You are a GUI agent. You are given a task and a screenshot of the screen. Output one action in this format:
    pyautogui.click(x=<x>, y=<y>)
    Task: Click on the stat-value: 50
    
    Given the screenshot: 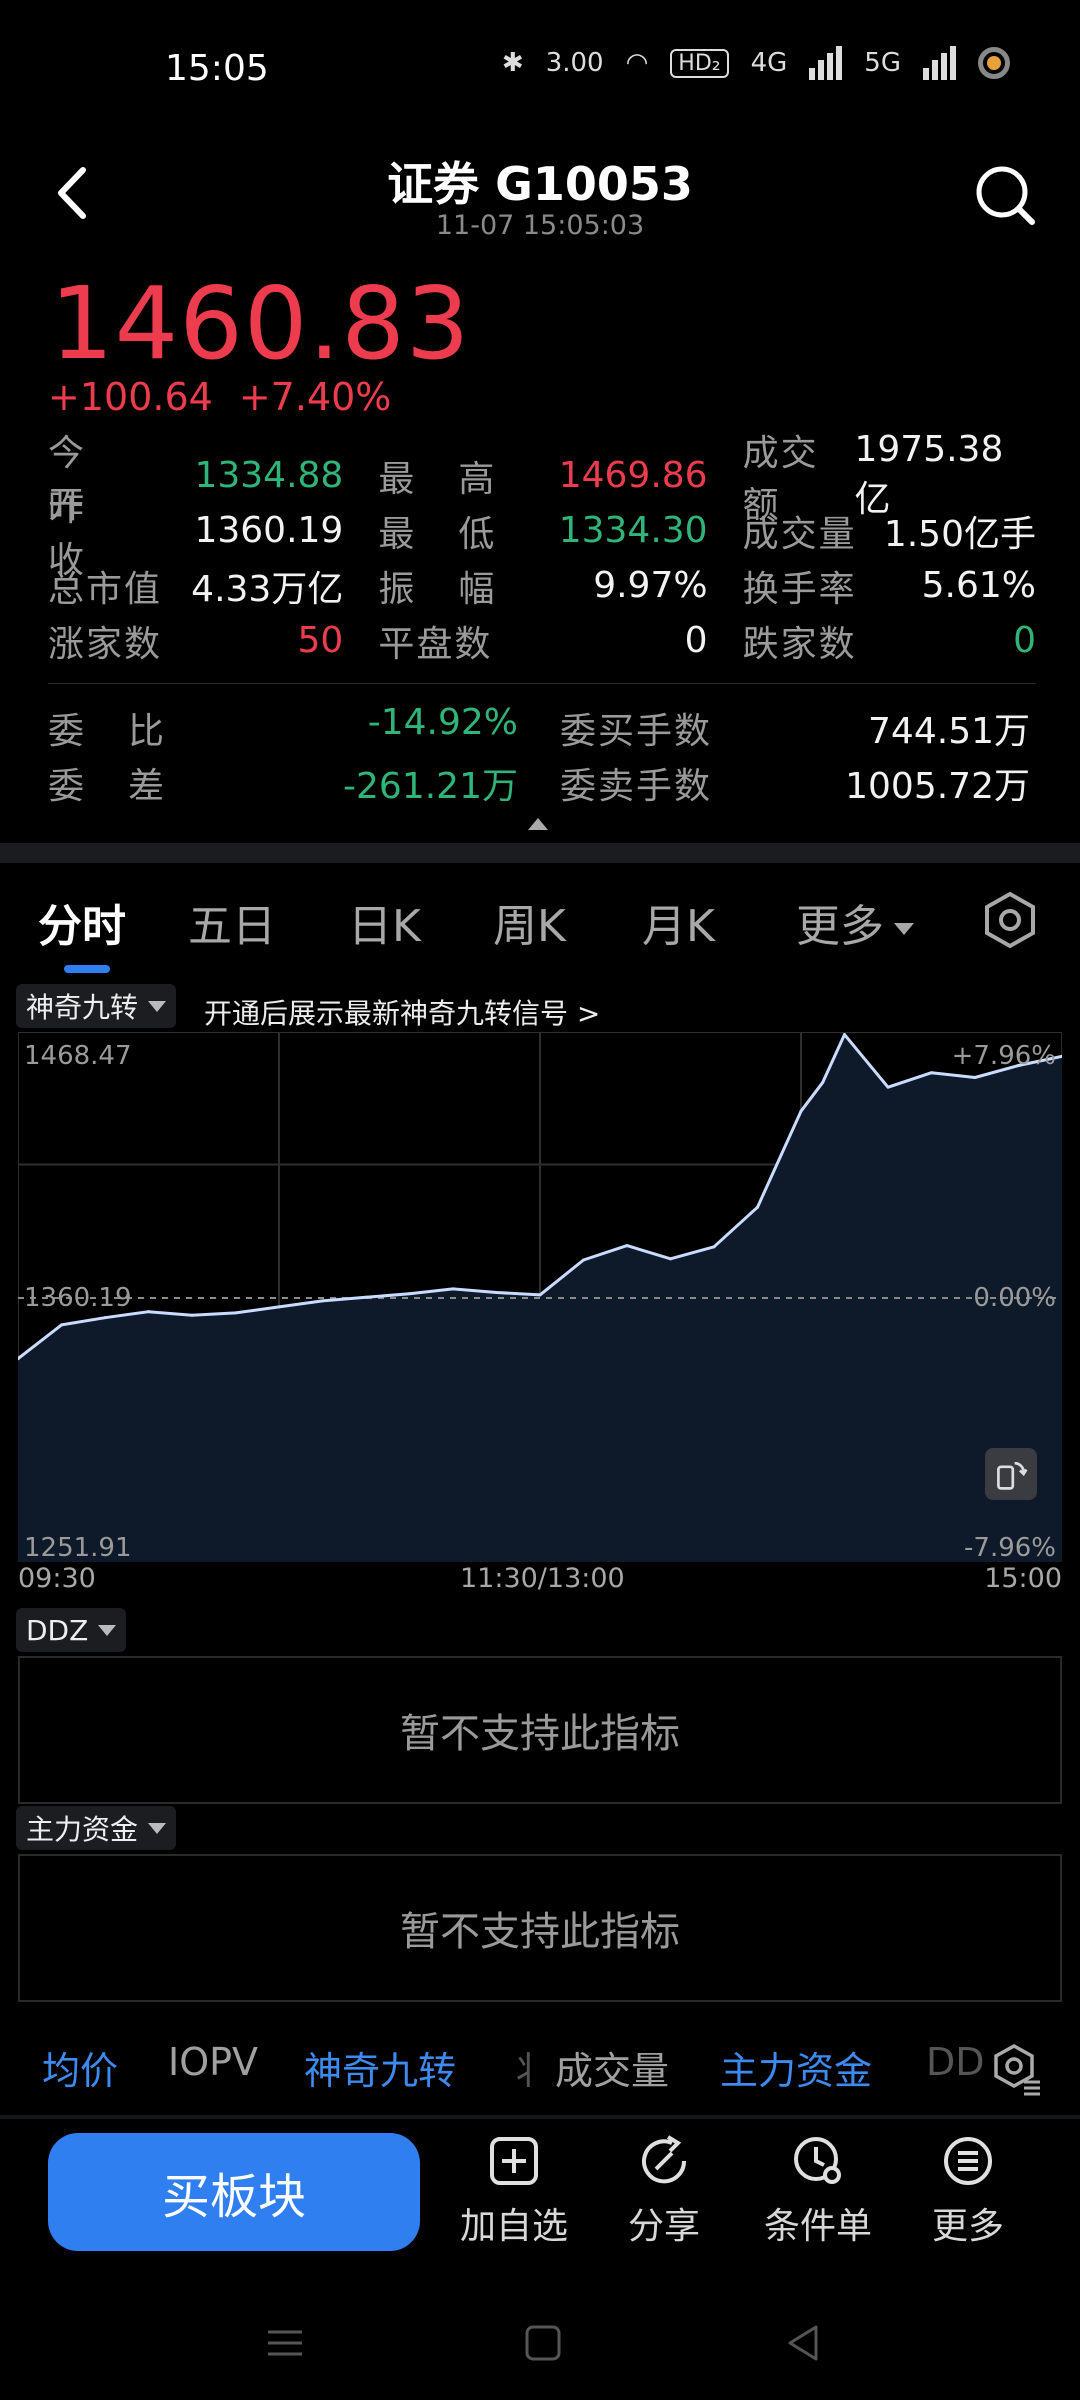 What is the action you would take?
    pyautogui.click(x=320, y=640)
    